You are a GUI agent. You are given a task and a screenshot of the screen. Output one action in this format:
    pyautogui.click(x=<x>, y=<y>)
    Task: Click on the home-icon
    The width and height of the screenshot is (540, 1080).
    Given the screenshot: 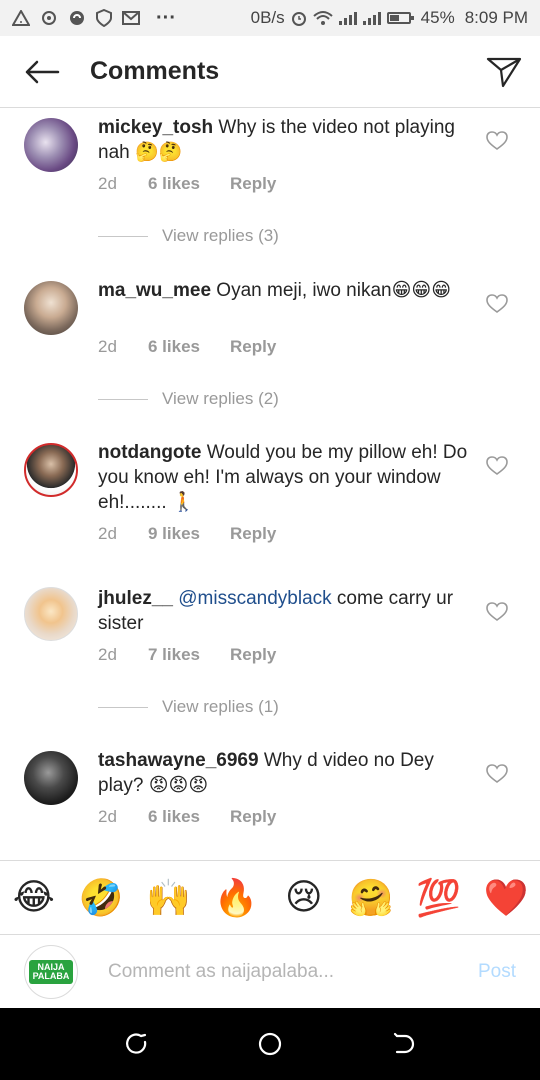 What is the action you would take?
    pyautogui.click(x=270, y=1044)
    